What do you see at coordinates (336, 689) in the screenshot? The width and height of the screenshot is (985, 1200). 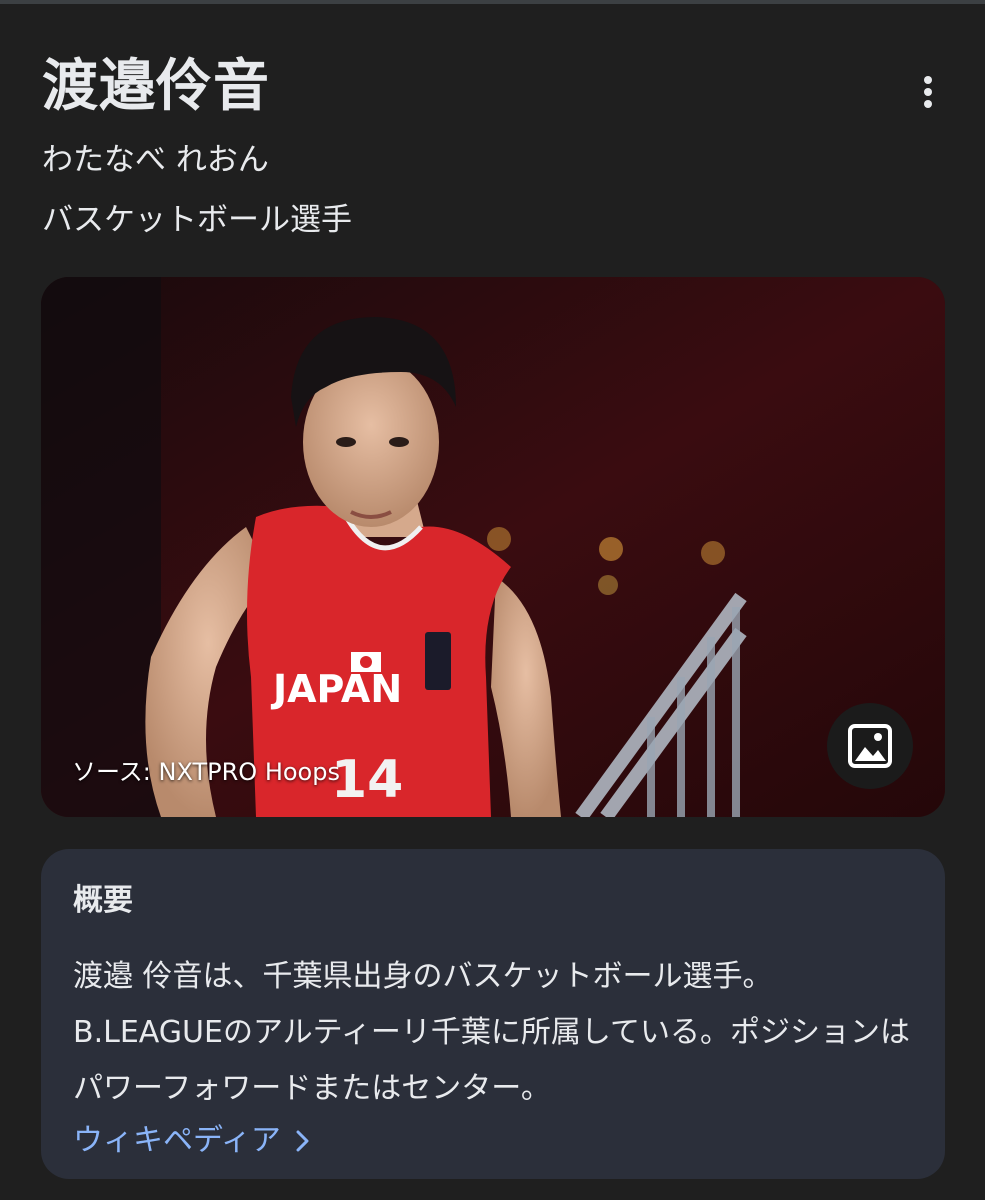 I see `jersey-text: JAPAN` at bounding box center [336, 689].